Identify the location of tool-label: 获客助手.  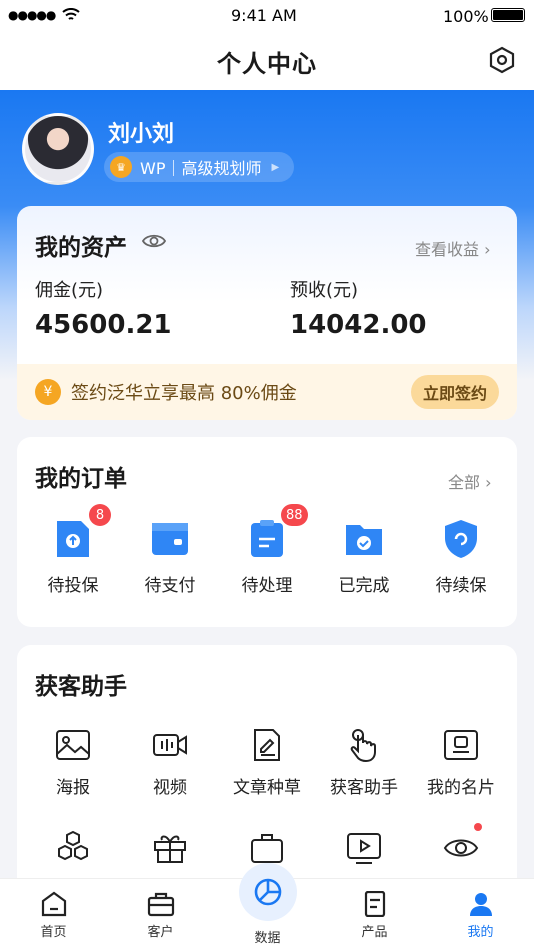
(364, 788).